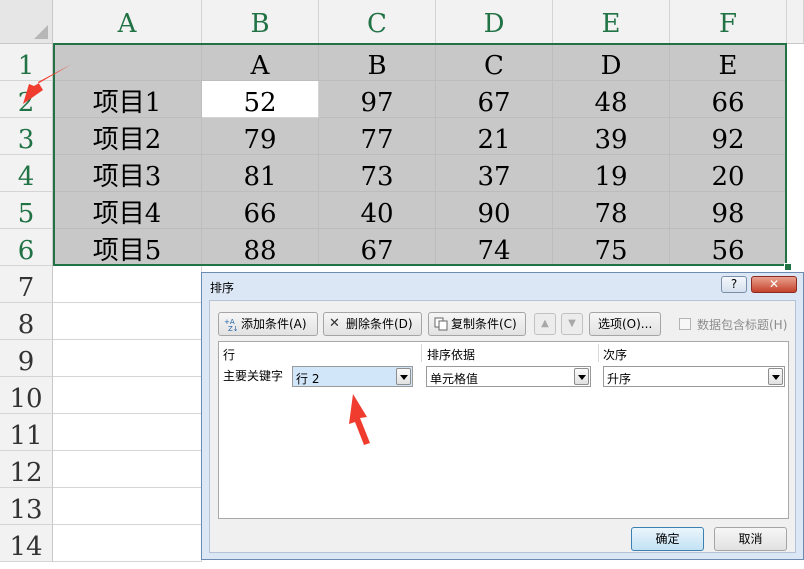  Describe the element at coordinates (667, 539) in the screenshot. I see `ok-button: 确定` at that location.